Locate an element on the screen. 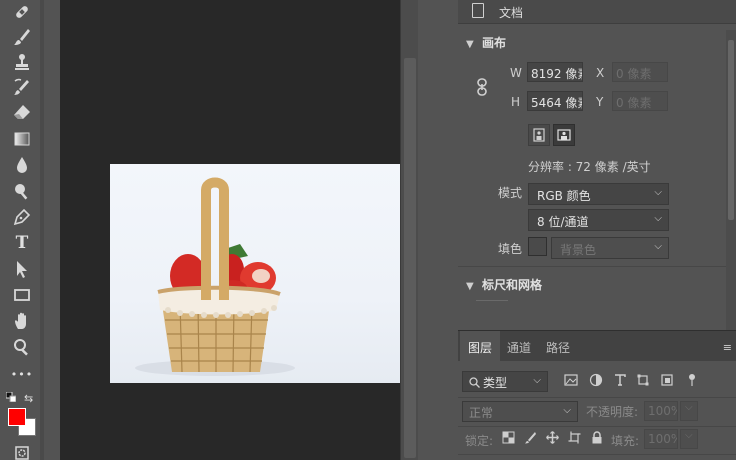  tab-layers: 图层 is located at coordinates (480, 346).